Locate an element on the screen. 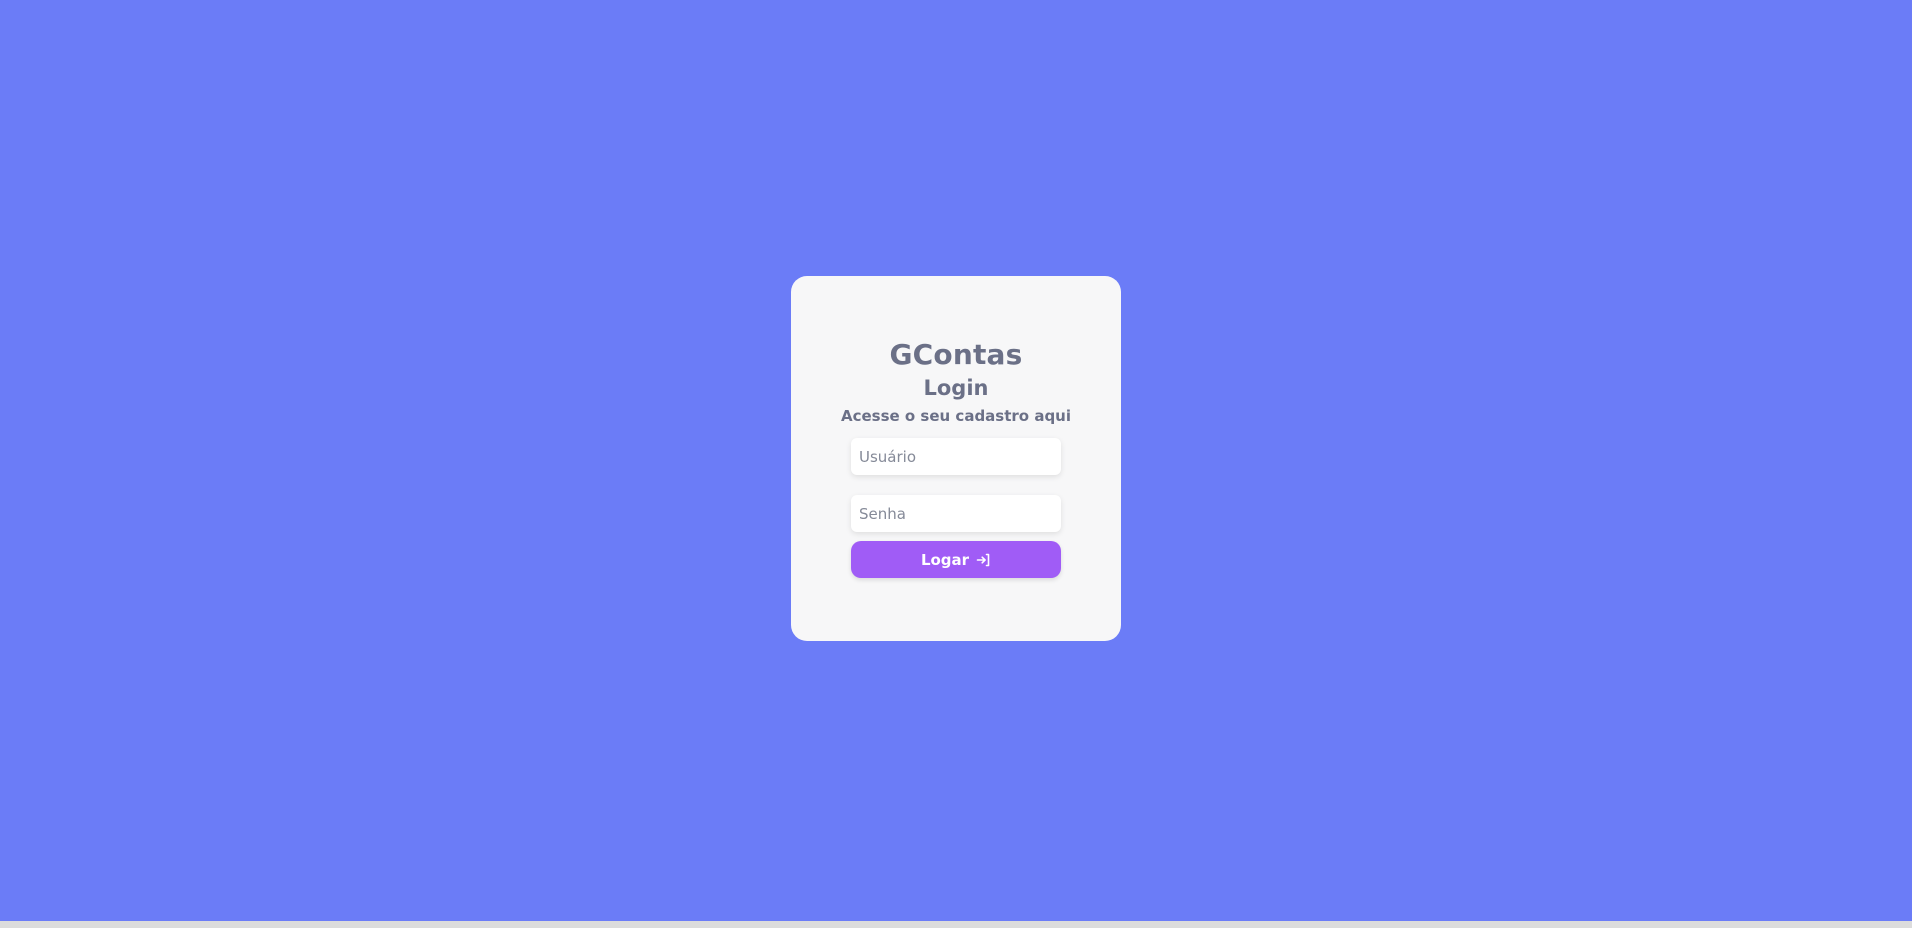  login-button-label: Logar is located at coordinates (945, 559).